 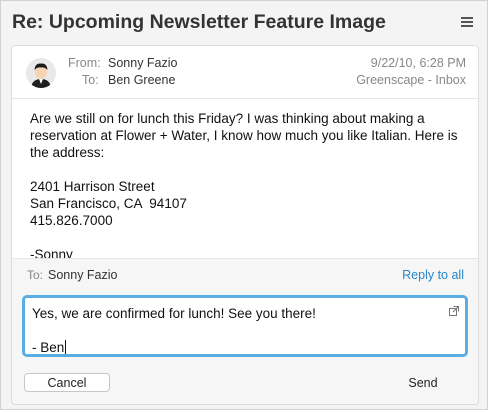 I want to click on address-line-2: San Francisco, CA 94107, so click(x=108, y=203).